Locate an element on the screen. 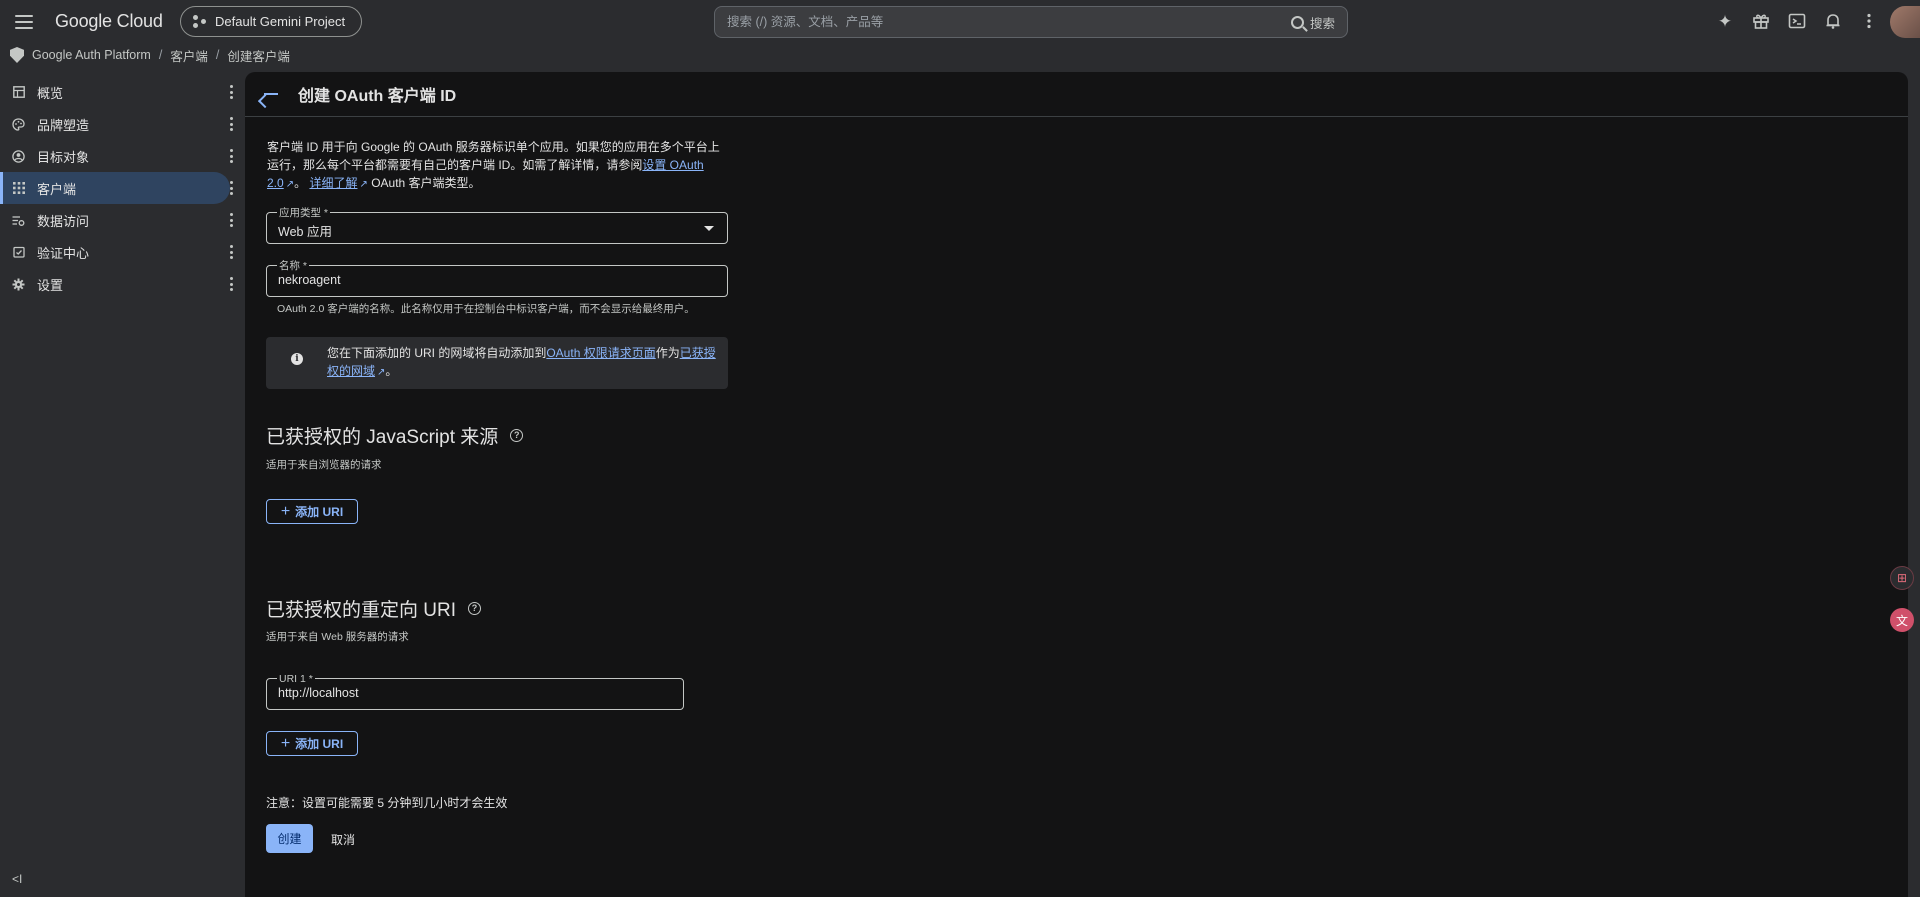 The height and width of the screenshot is (897, 1920). translate-icon: 文 is located at coordinates (1902, 620).